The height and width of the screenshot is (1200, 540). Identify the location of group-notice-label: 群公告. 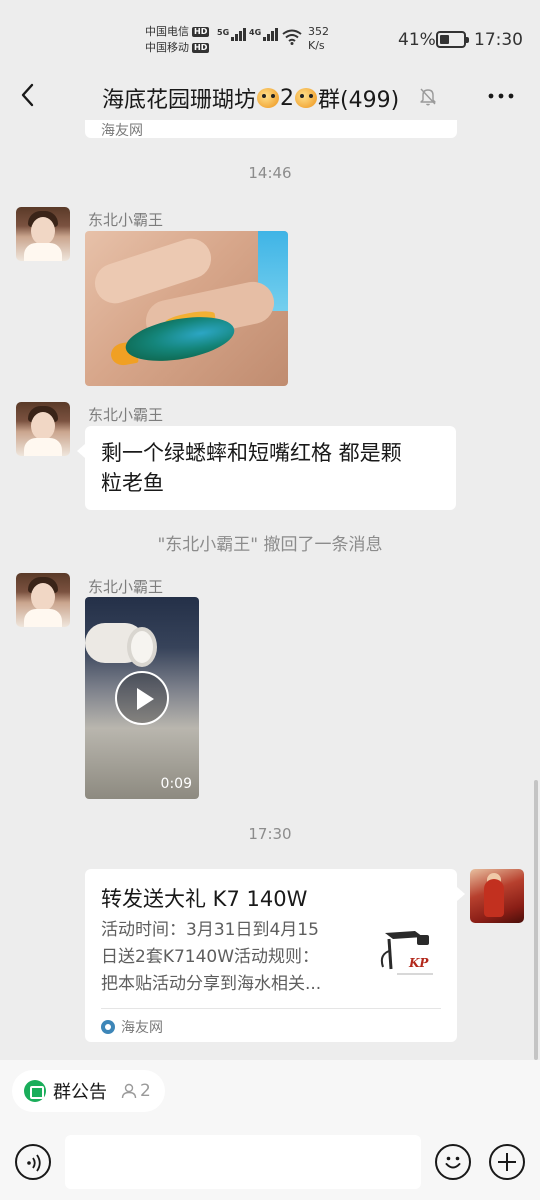
(80, 1092).